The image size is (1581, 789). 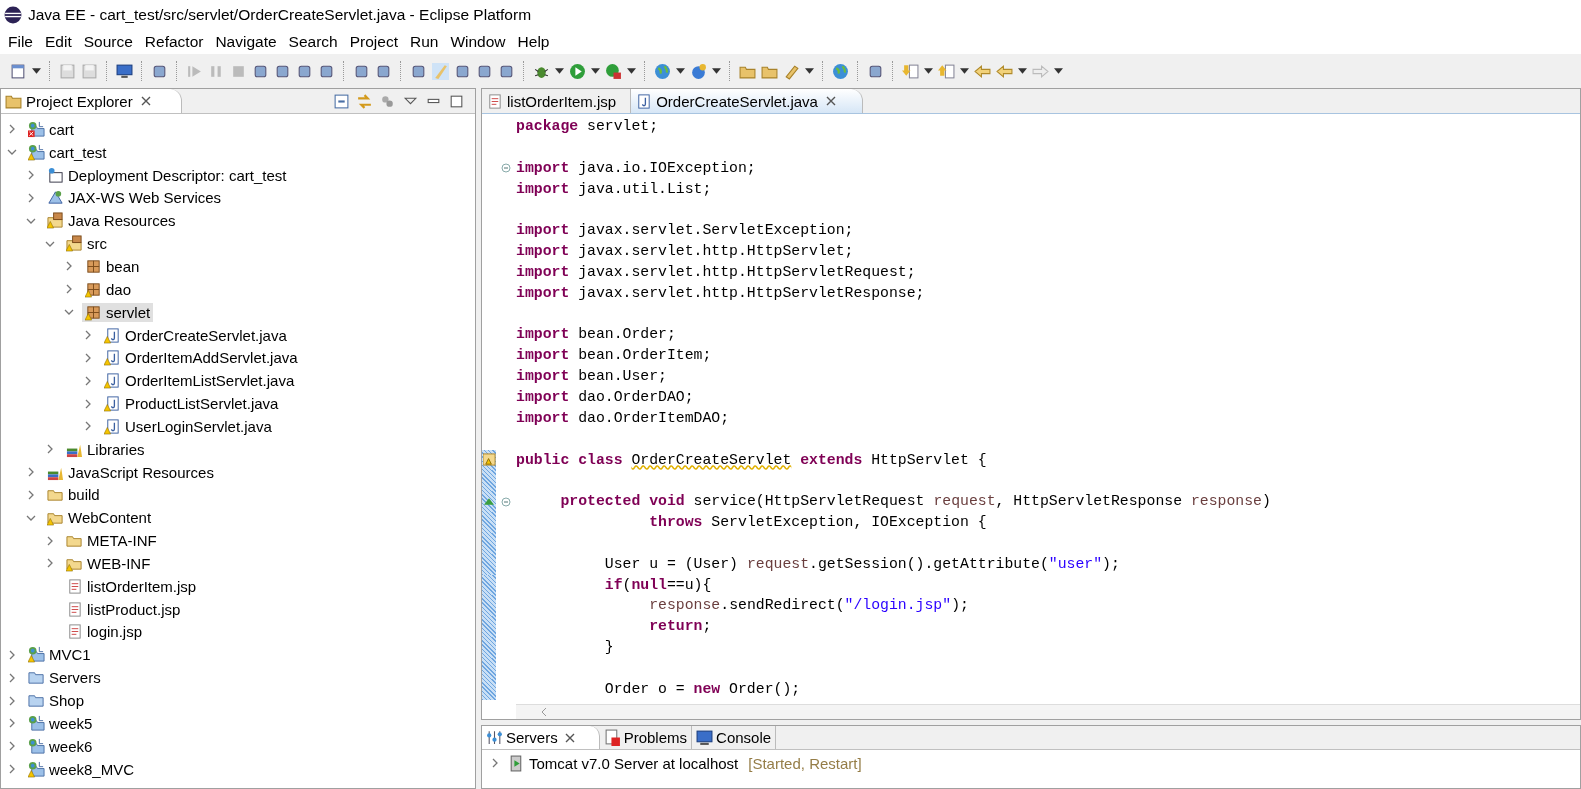 I want to click on panel-tab: Servers, so click(x=541, y=737).